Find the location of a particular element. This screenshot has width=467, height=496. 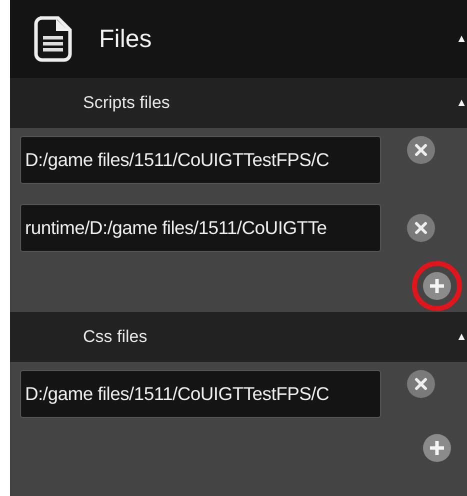

section-title: Scripts files is located at coordinates (126, 103).